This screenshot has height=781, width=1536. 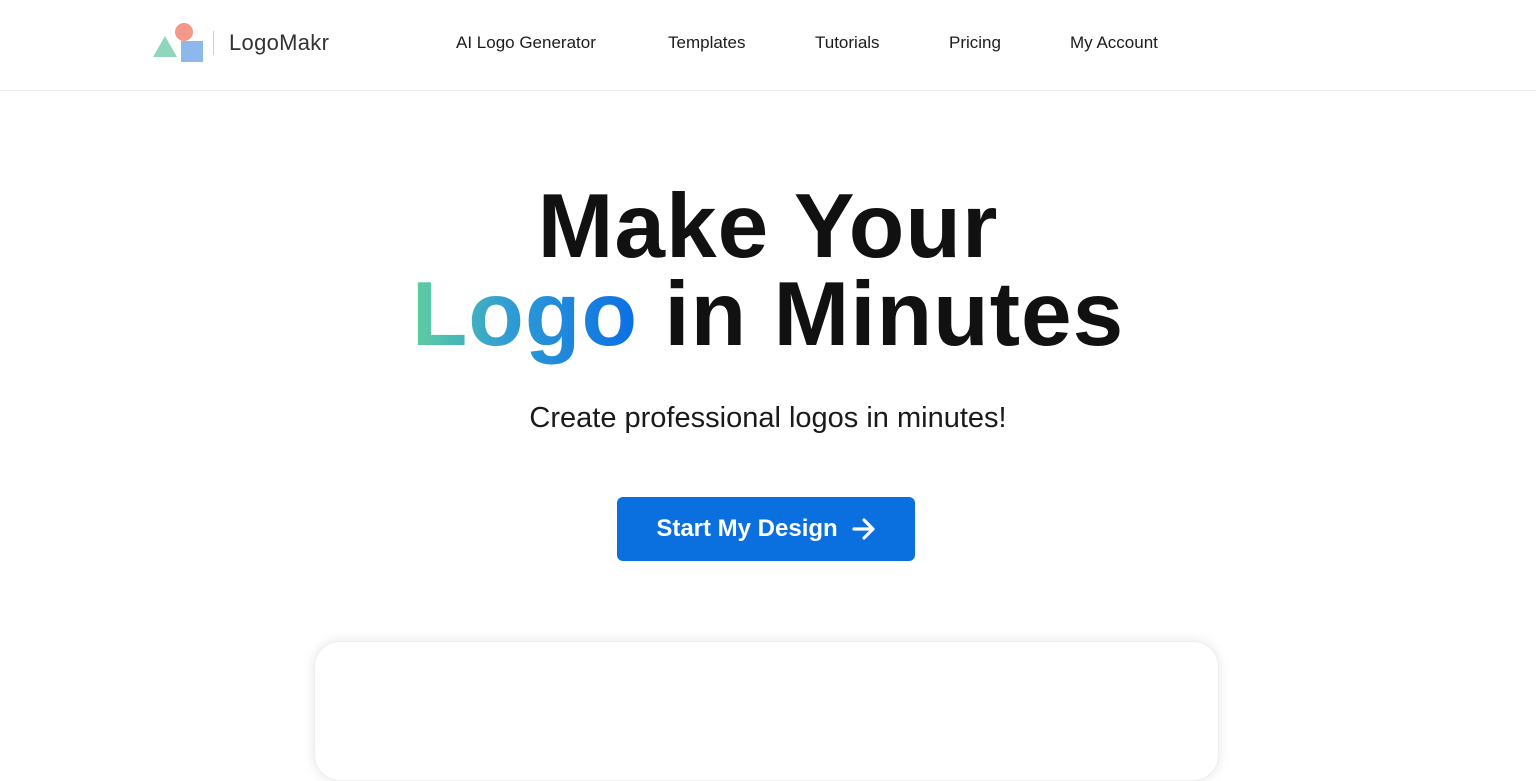 What do you see at coordinates (1114, 43) in the screenshot?
I see `nav-item-my-account: My Account` at bounding box center [1114, 43].